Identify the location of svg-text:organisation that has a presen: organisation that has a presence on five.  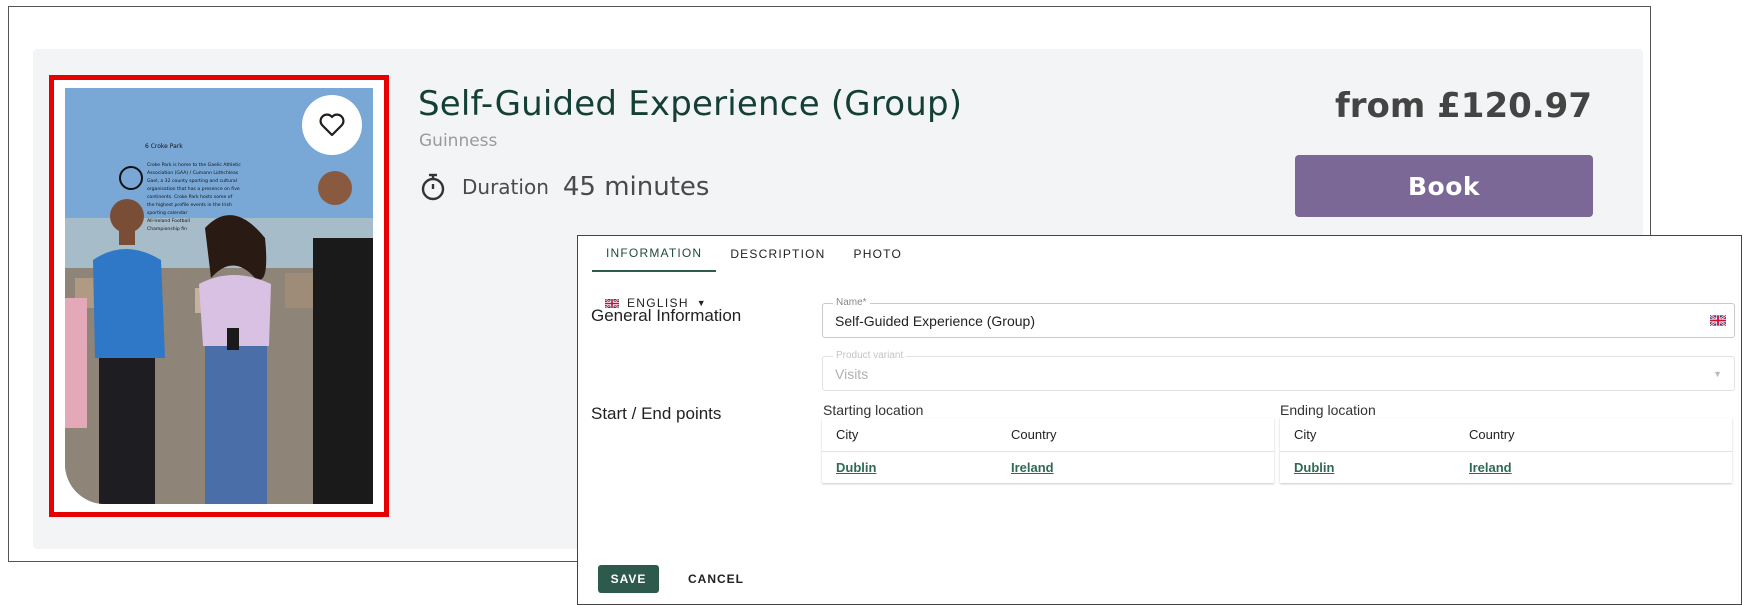
(193, 189).